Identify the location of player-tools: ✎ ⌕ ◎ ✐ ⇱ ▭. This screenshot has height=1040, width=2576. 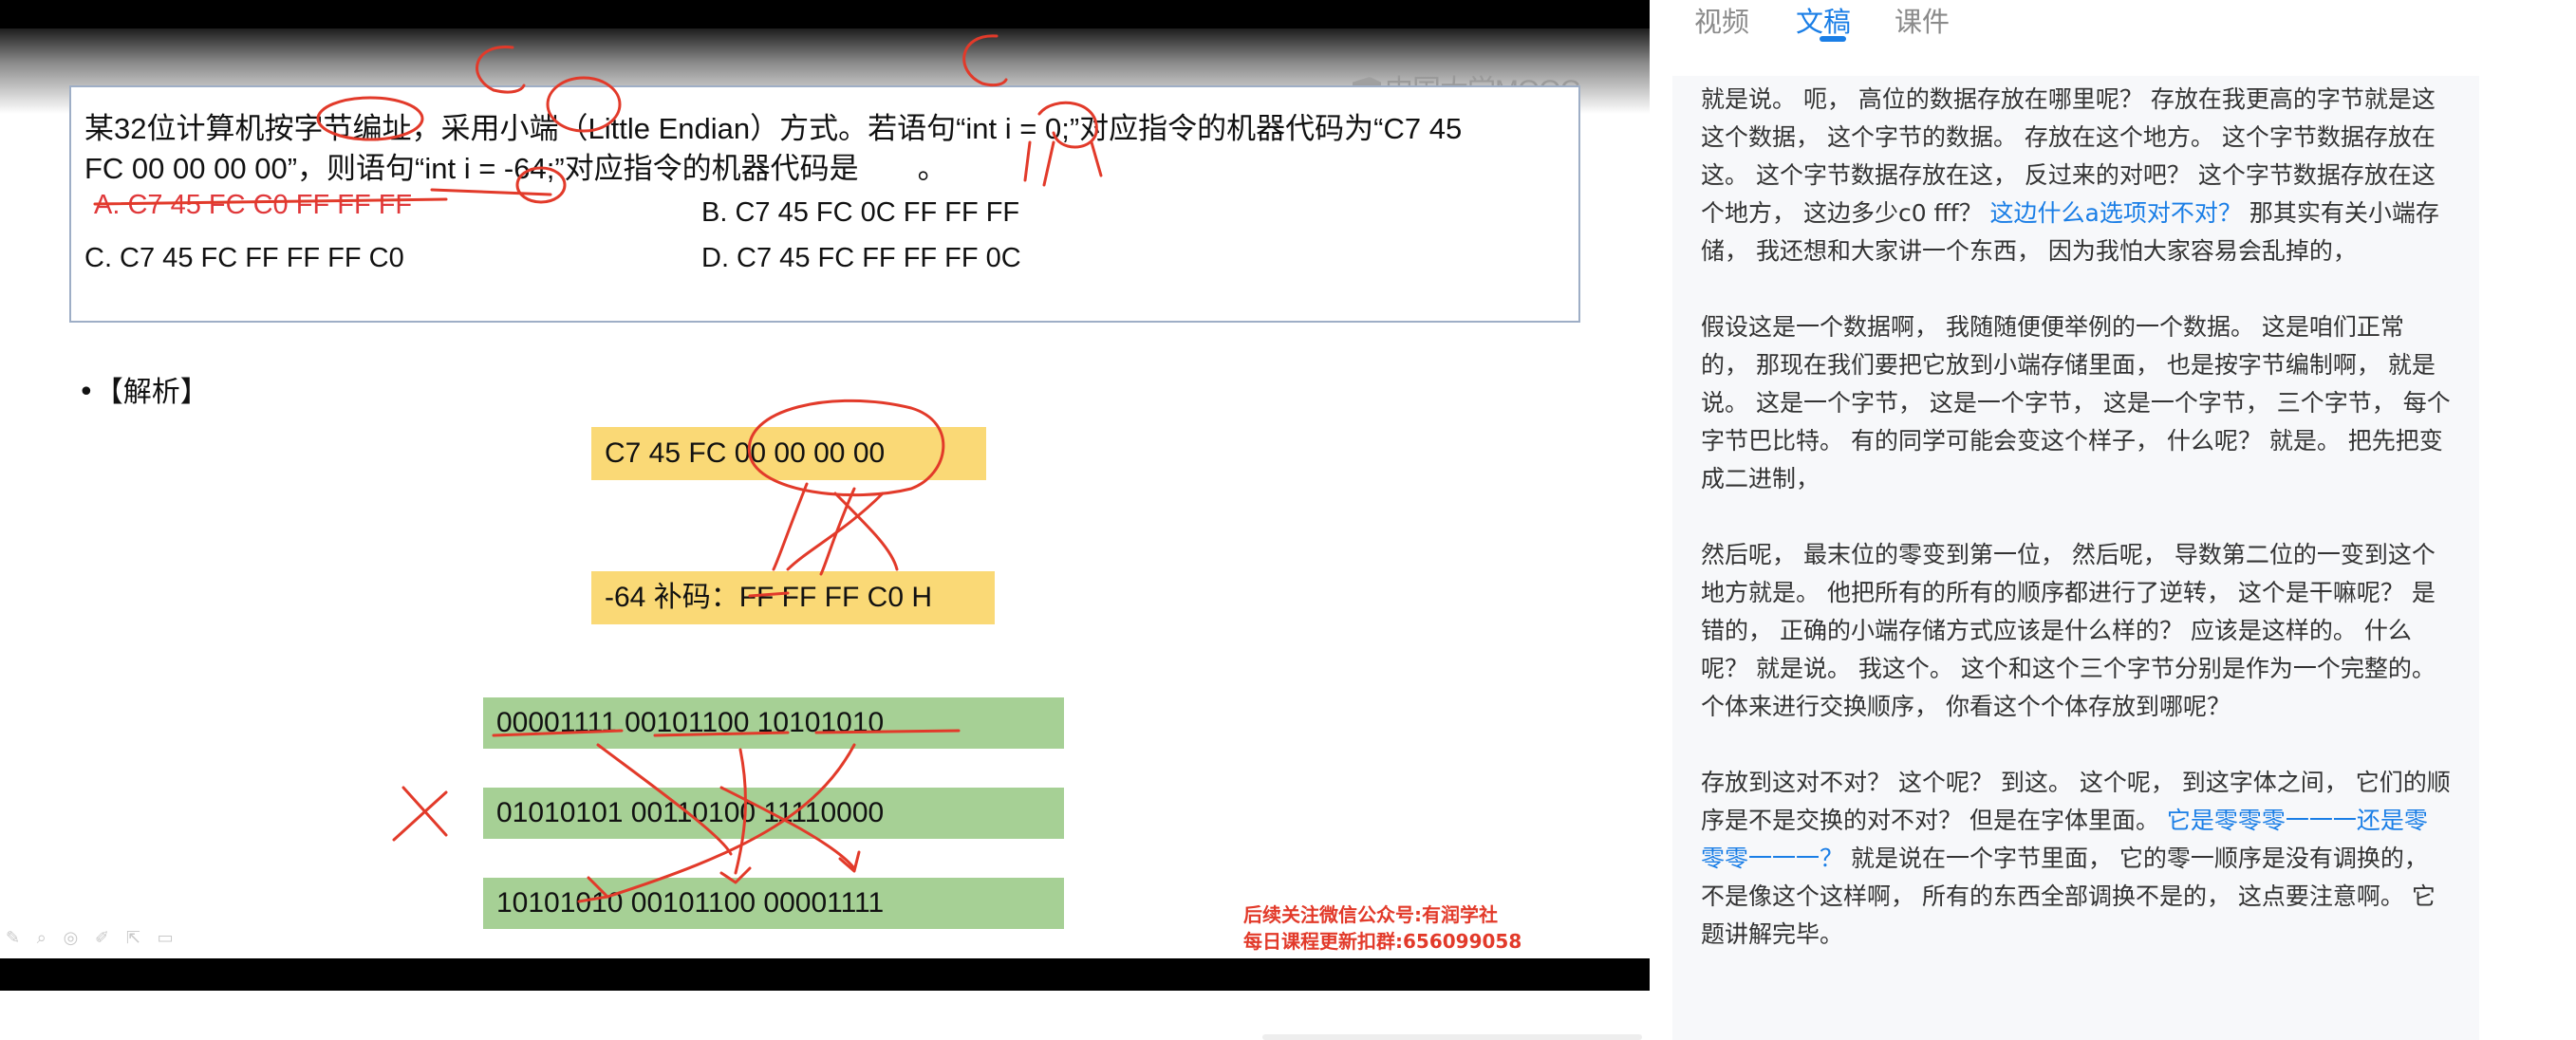
(92, 938).